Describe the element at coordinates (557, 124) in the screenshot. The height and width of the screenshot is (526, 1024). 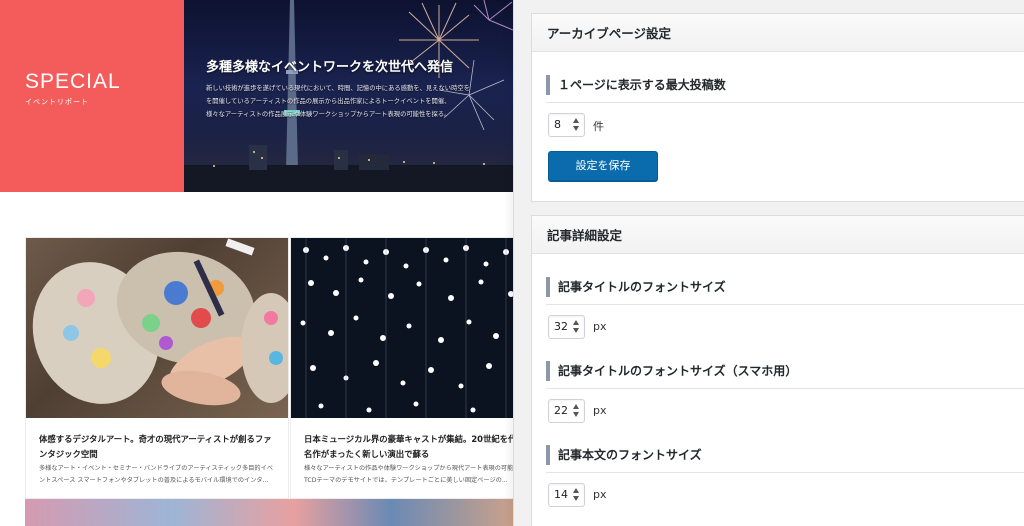
I see `posts-per-page-value: 8` at that location.